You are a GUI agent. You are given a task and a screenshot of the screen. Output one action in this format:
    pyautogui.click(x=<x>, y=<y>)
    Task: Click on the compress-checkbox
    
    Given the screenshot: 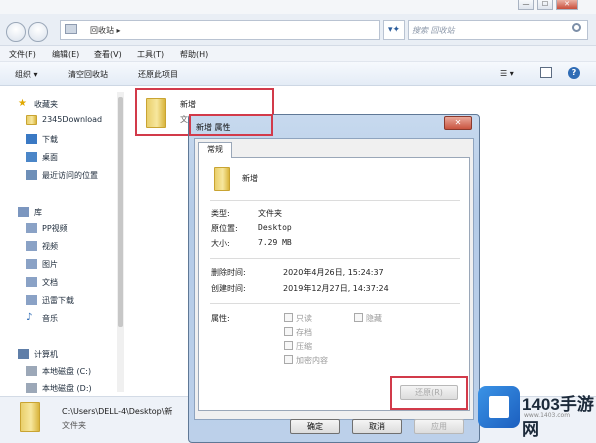 What is the action you would take?
    pyautogui.click(x=288, y=345)
    